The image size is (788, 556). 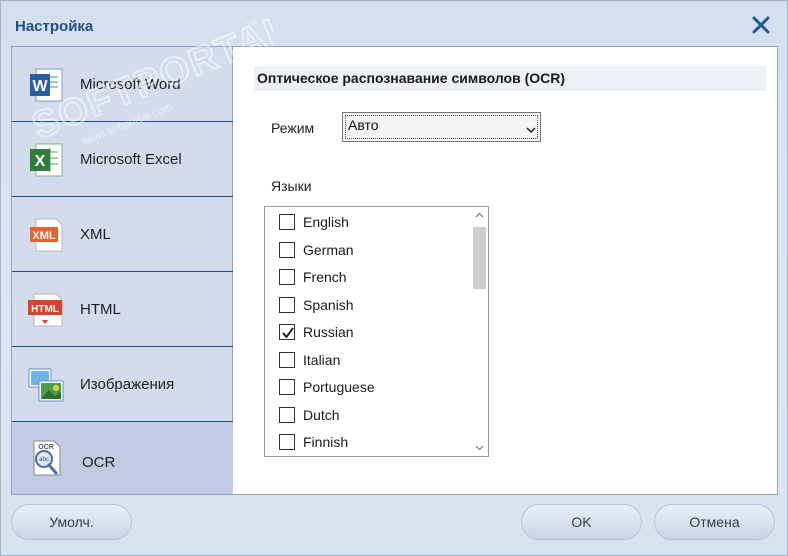 I want to click on mode-select: Авто, so click(x=441, y=127).